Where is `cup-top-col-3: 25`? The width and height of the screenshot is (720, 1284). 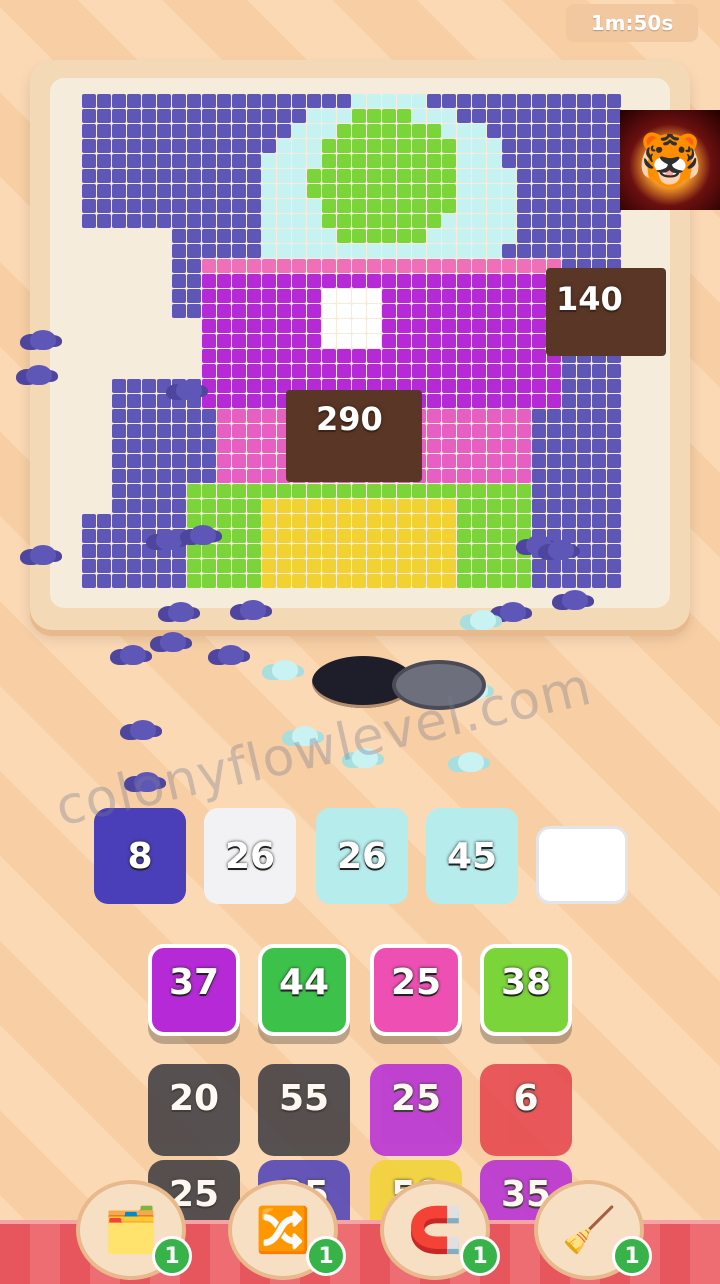
cup-top-col-3: 25 is located at coordinates (416, 990).